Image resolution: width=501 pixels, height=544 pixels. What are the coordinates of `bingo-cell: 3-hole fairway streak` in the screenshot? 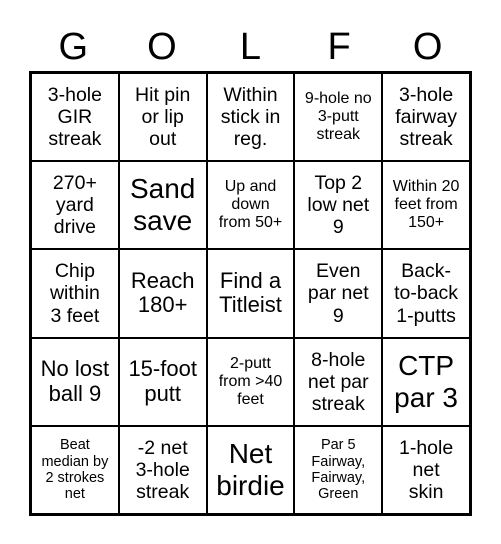 It's located at (426, 117).